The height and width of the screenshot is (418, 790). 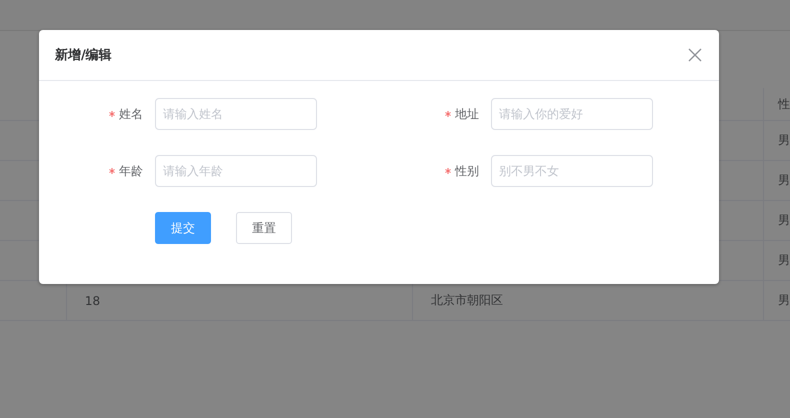 What do you see at coordinates (264, 228) in the screenshot?
I see `reset-button: 重置` at bounding box center [264, 228].